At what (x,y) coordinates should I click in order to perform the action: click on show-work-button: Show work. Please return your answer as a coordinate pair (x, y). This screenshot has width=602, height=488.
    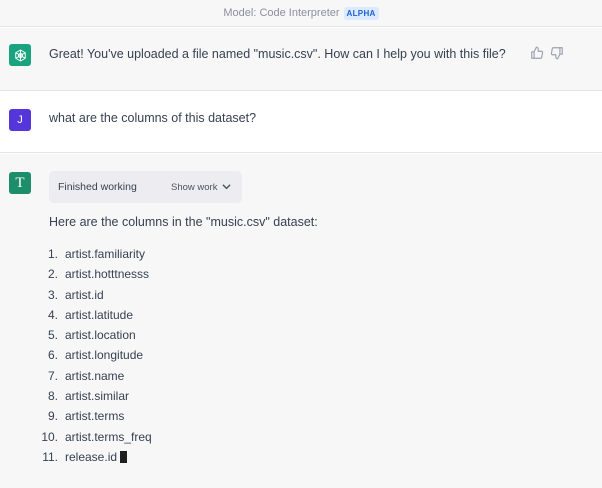
    Looking at the image, I should click on (194, 187).